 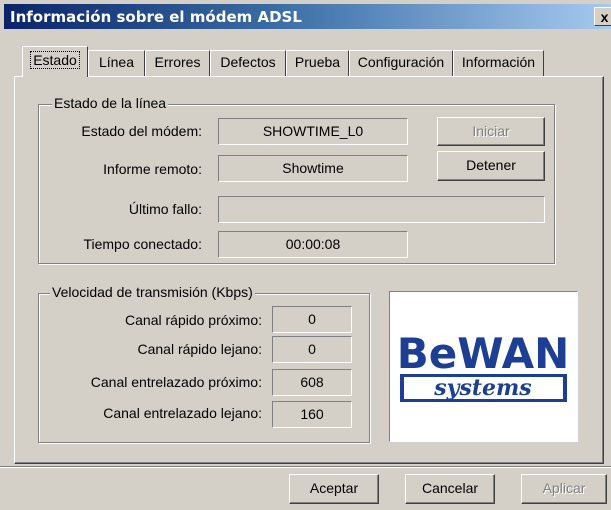 What do you see at coordinates (142, 244) in the screenshot?
I see `connected-time-label: Tiempo conectado:` at bounding box center [142, 244].